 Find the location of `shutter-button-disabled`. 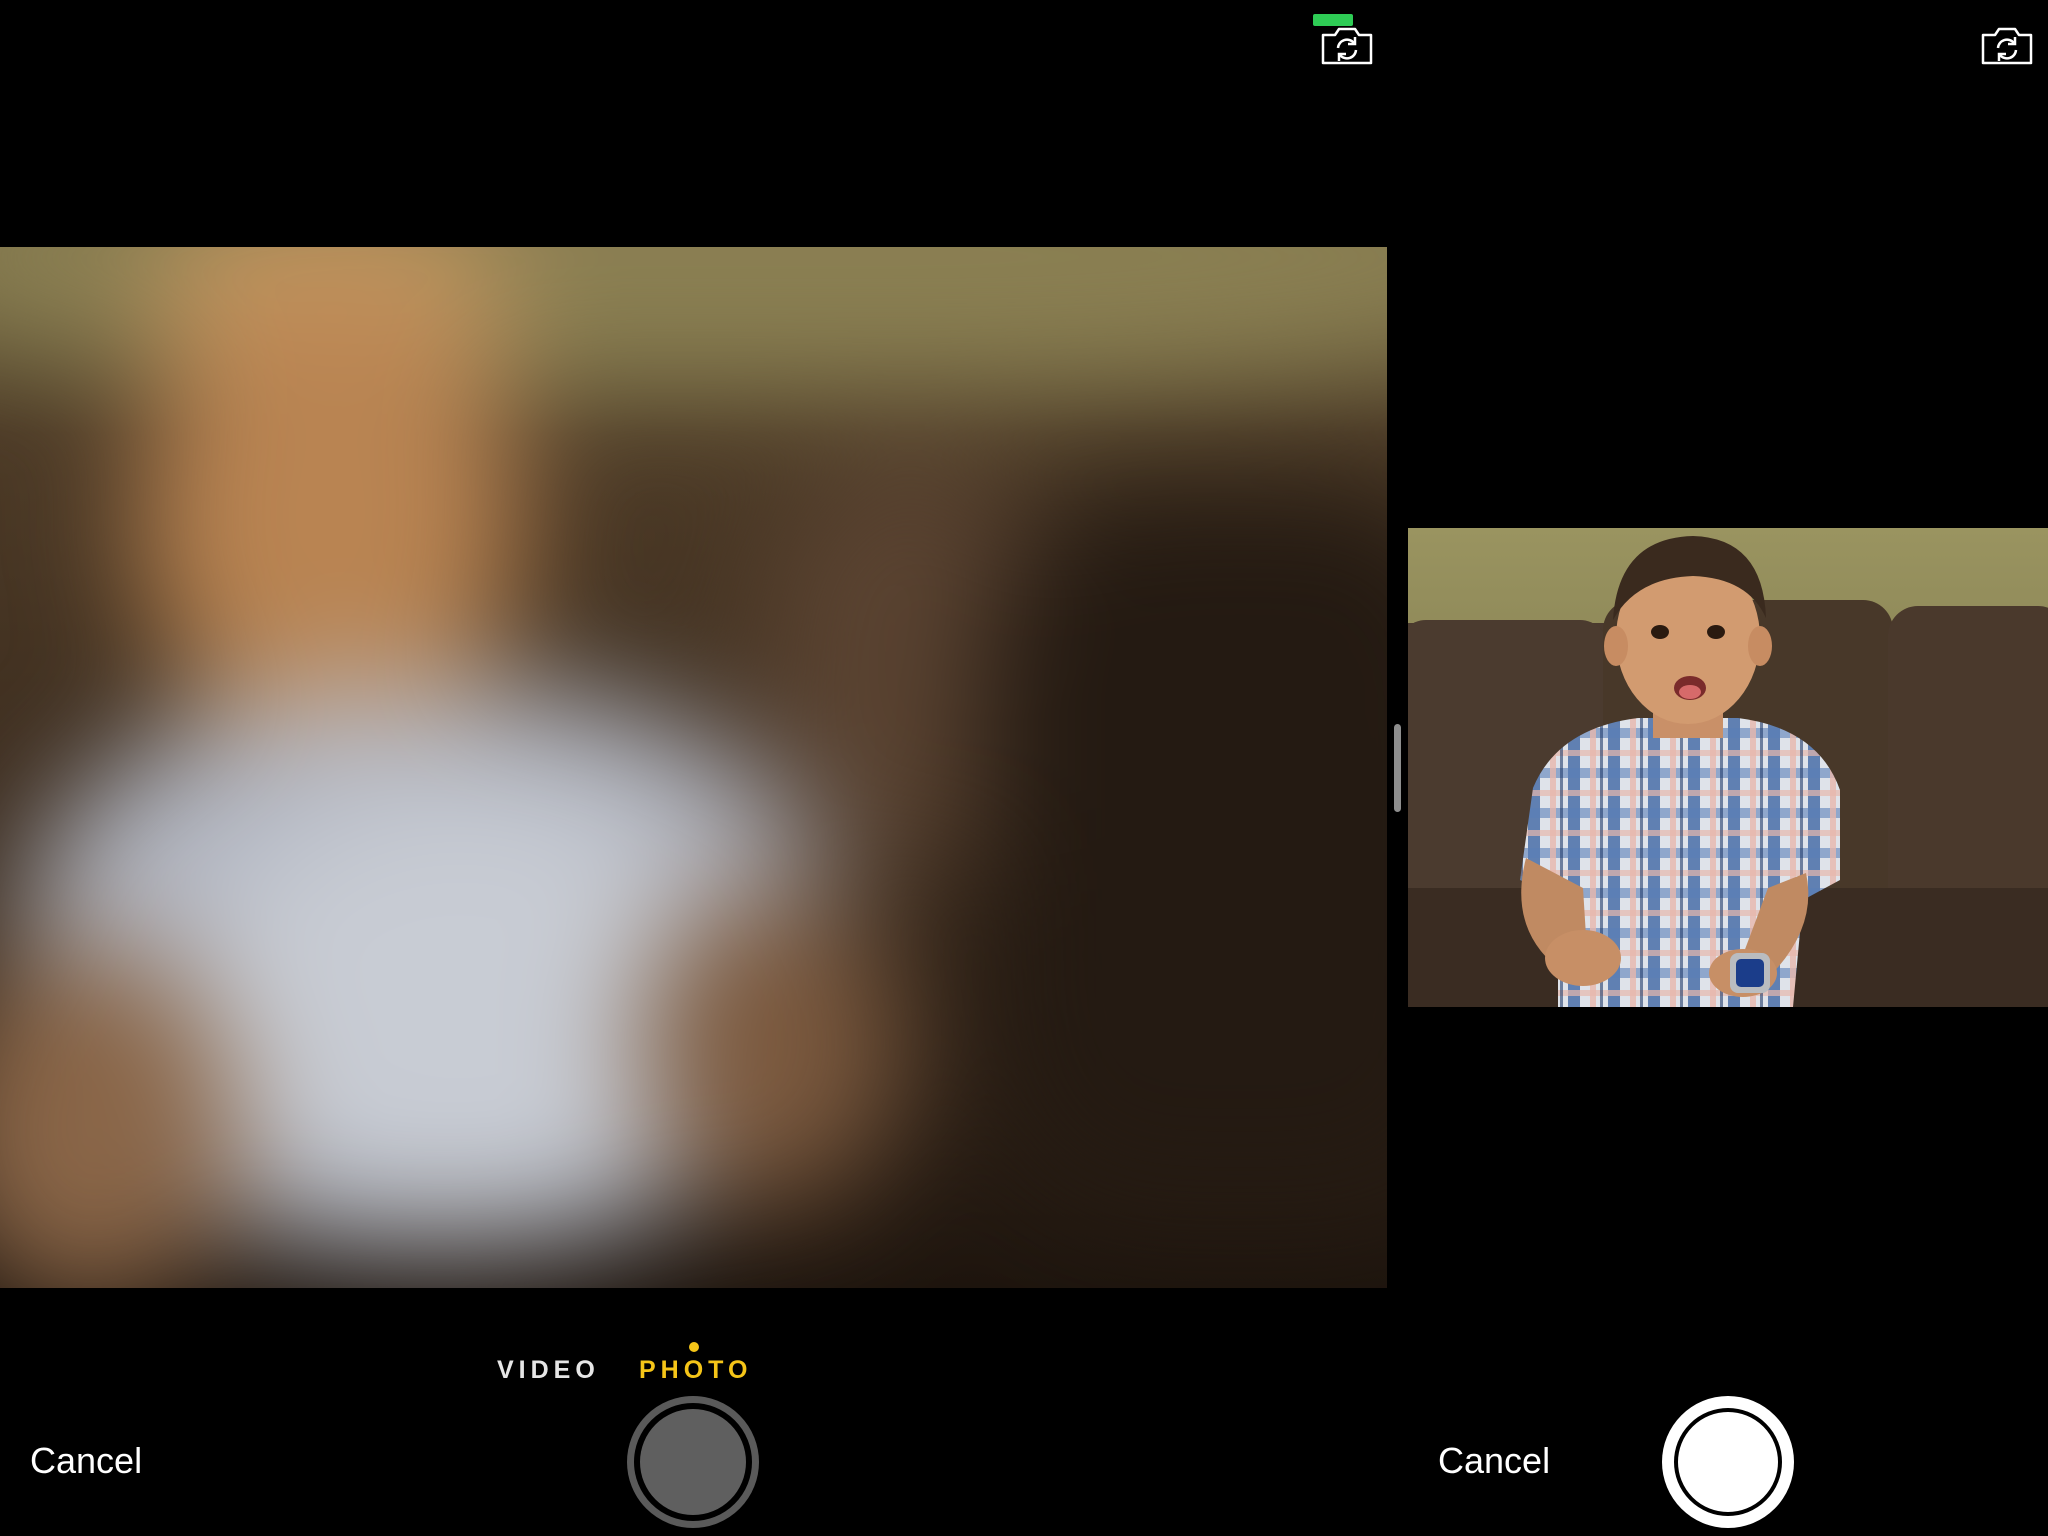

shutter-button-disabled is located at coordinates (693, 1462).